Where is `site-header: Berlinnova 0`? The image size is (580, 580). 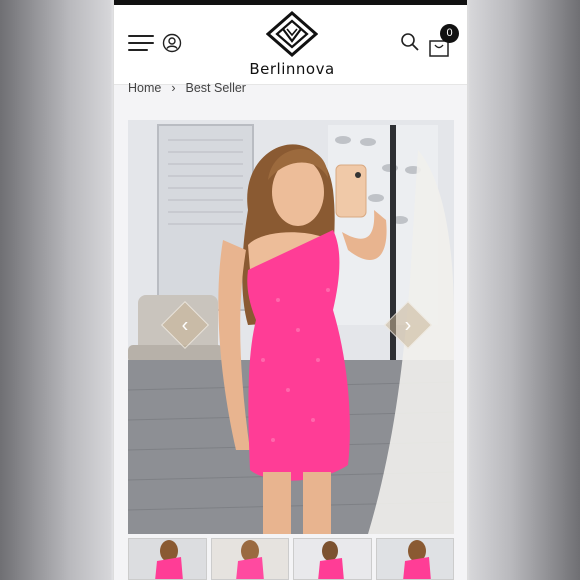 site-header: Berlinnova 0 is located at coordinates (290, 45).